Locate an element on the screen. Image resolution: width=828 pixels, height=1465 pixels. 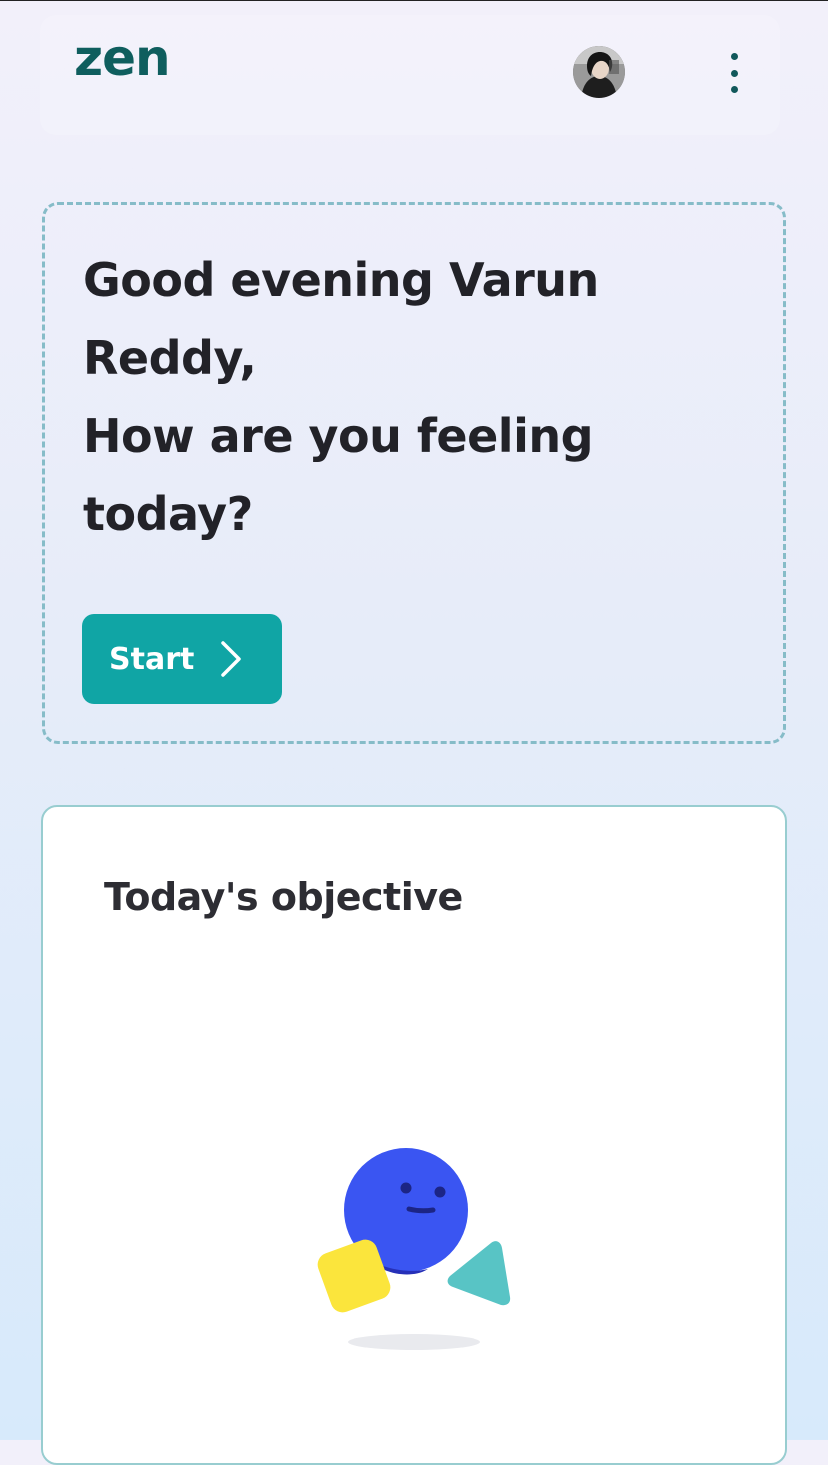
start-button-label: Start is located at coordinates (152, 659).